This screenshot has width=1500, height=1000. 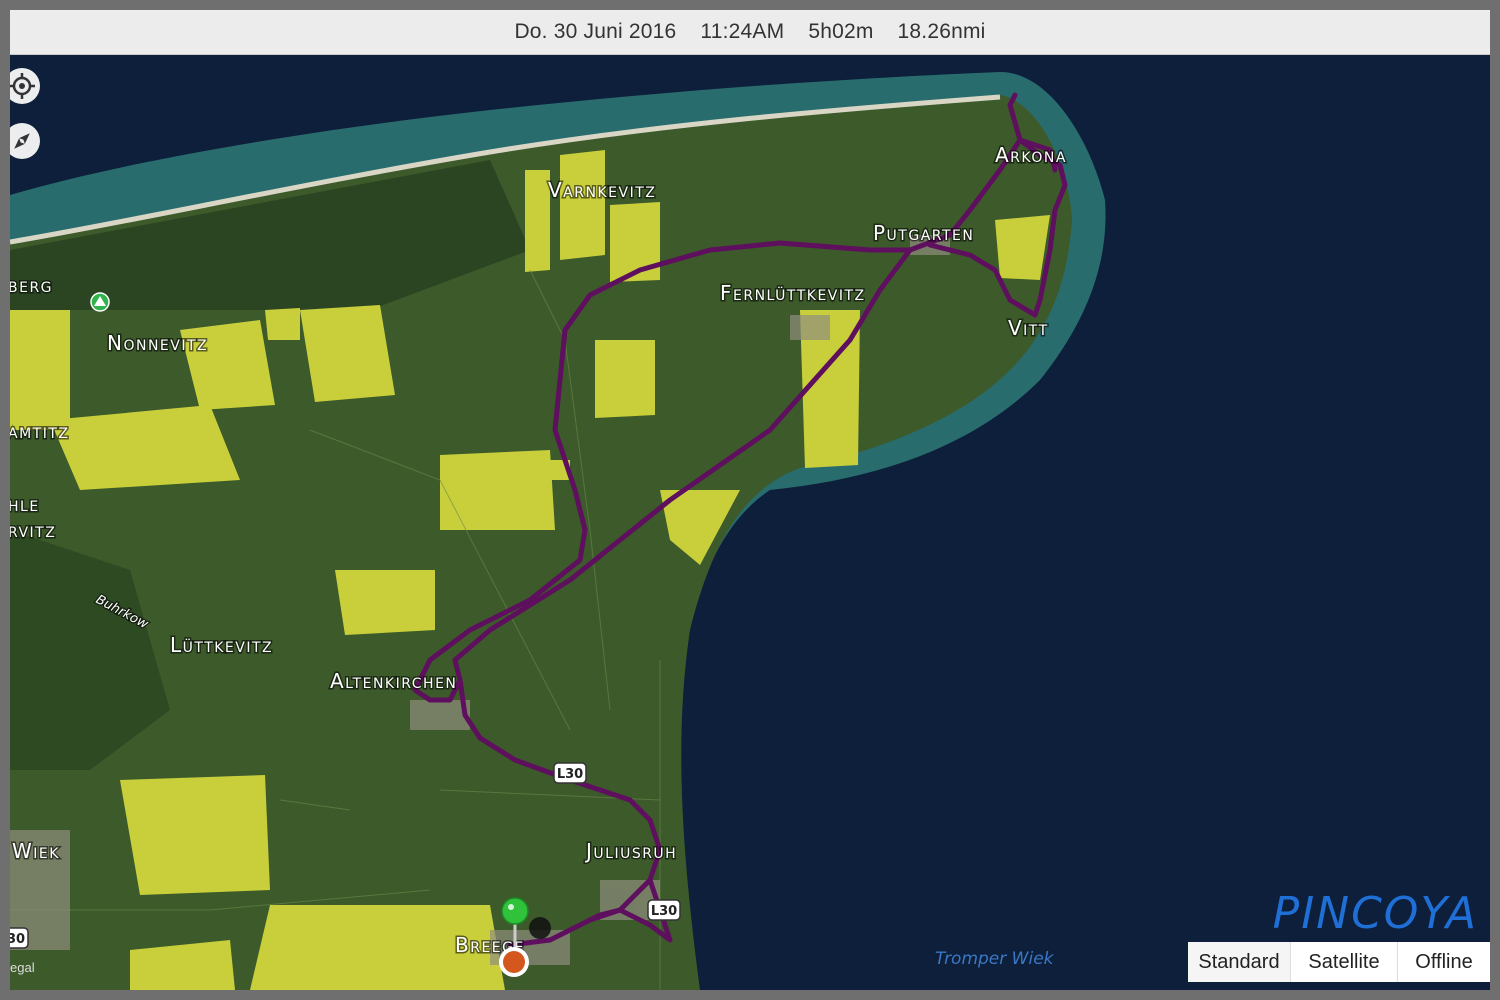 I want to click on label-amtitz: amtitz, so click(x=39, y=431).